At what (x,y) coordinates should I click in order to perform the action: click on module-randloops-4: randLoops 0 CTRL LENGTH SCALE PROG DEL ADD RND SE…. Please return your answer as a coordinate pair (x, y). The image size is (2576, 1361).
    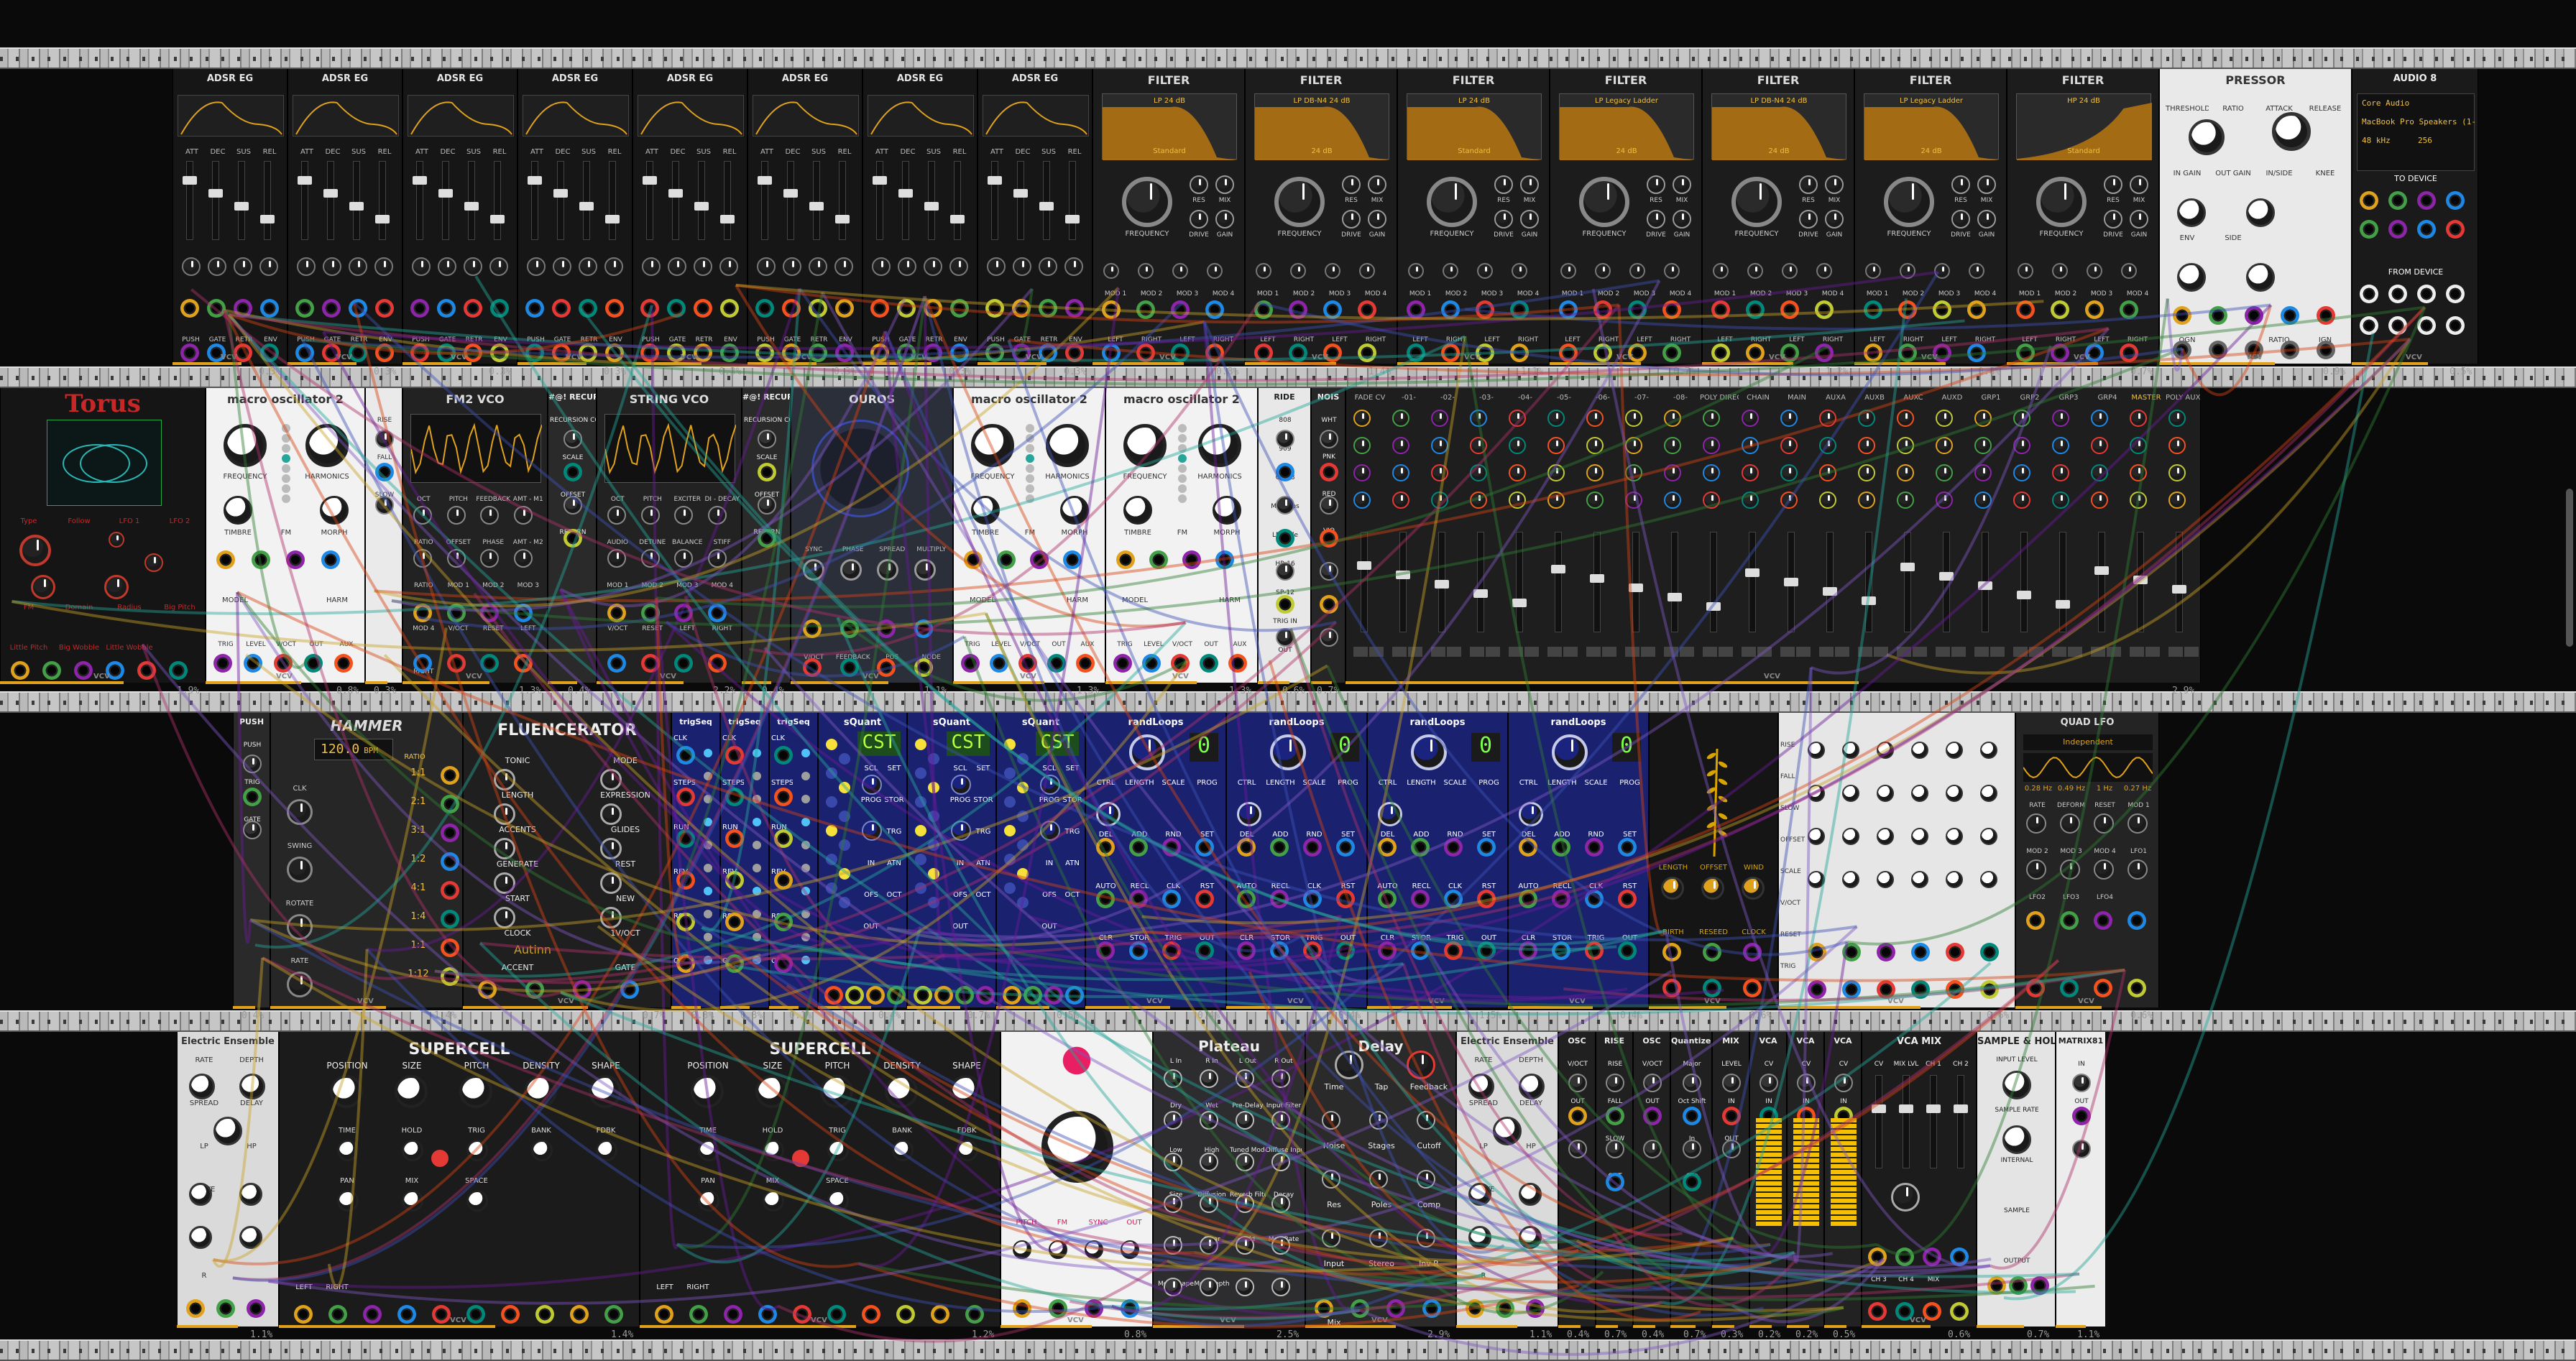
    Looking at the image, I should click on (1578, 860).